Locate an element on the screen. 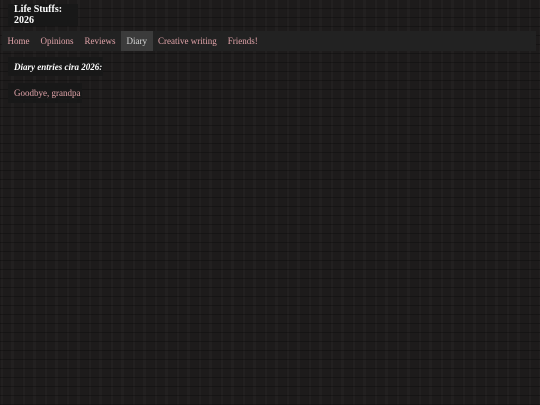 The width and height of the screenshot is (540, 405). section-title: Diary entries cira 2026: is located at coordinates (58, 66).